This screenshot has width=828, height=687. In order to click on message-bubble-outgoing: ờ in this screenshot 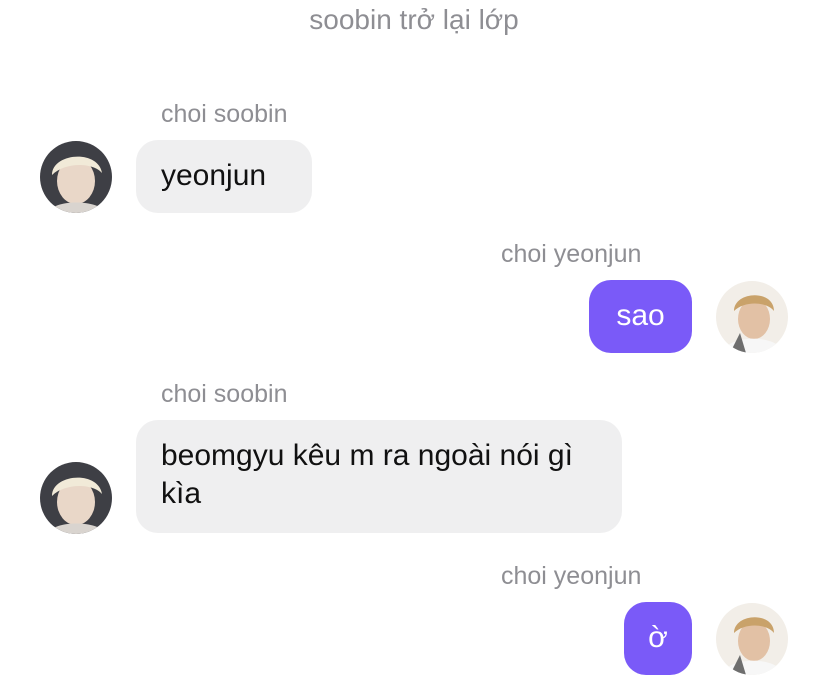, I will do `click(658, 638)`.